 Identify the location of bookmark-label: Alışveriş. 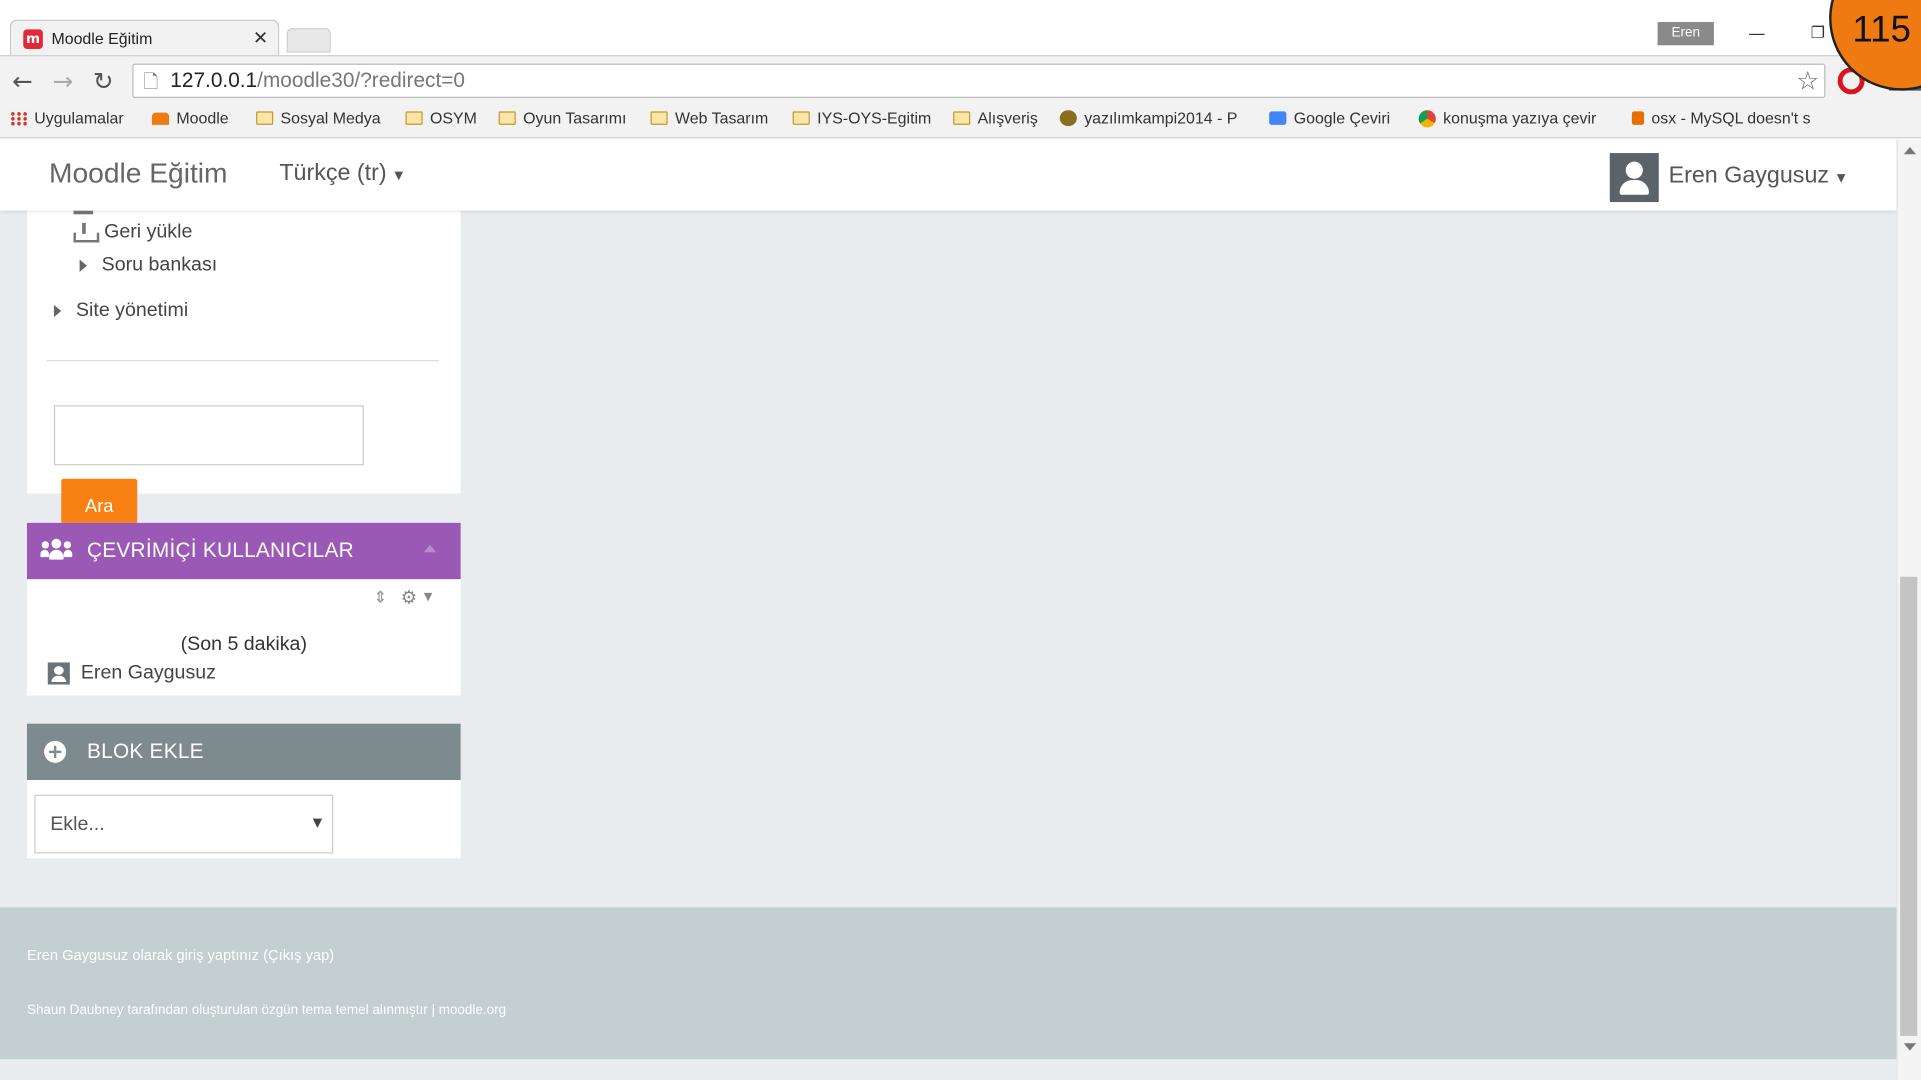
(1007, 118).